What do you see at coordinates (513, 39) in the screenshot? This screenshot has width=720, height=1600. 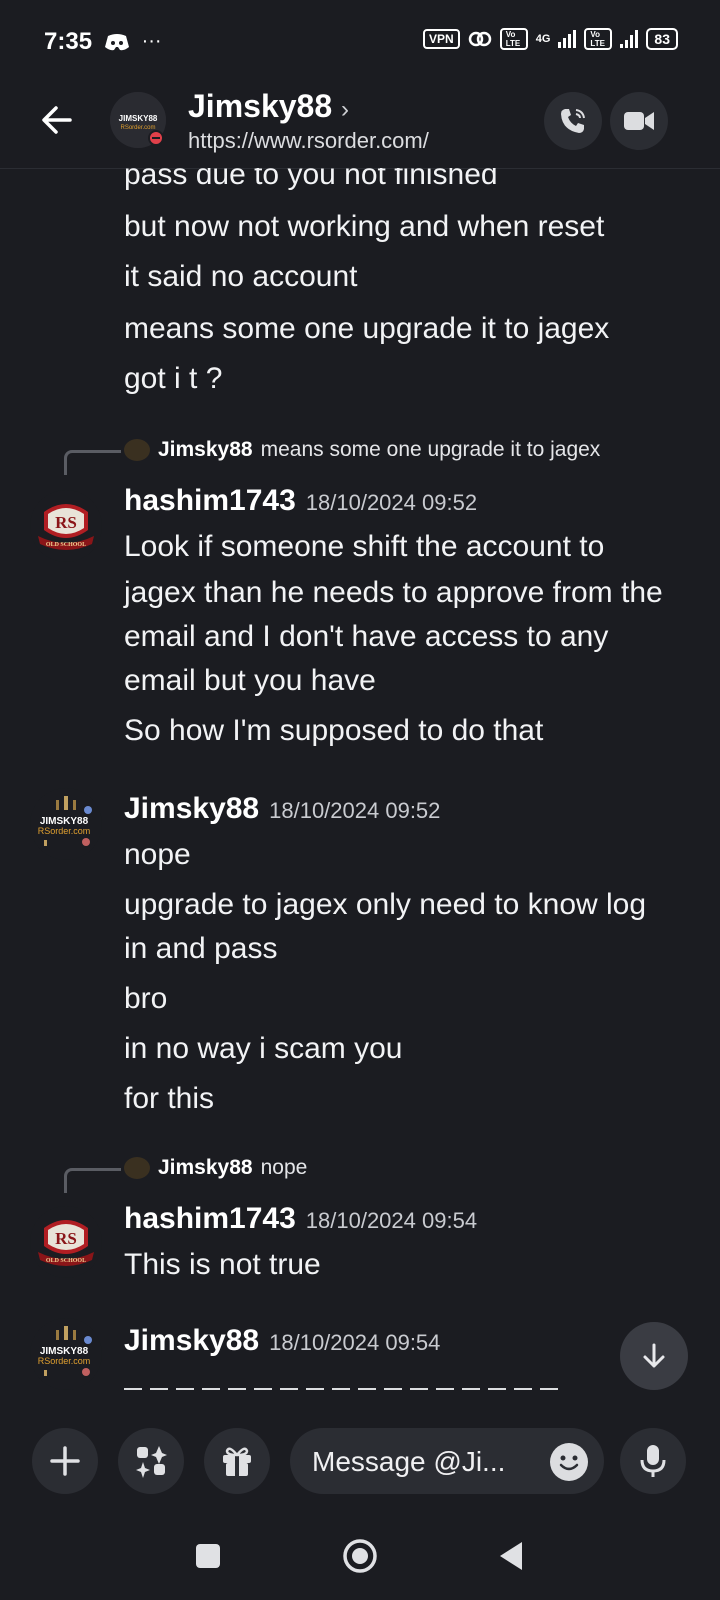 I see `volte-icon: Vo LTE` at bounding box center [513, 39].